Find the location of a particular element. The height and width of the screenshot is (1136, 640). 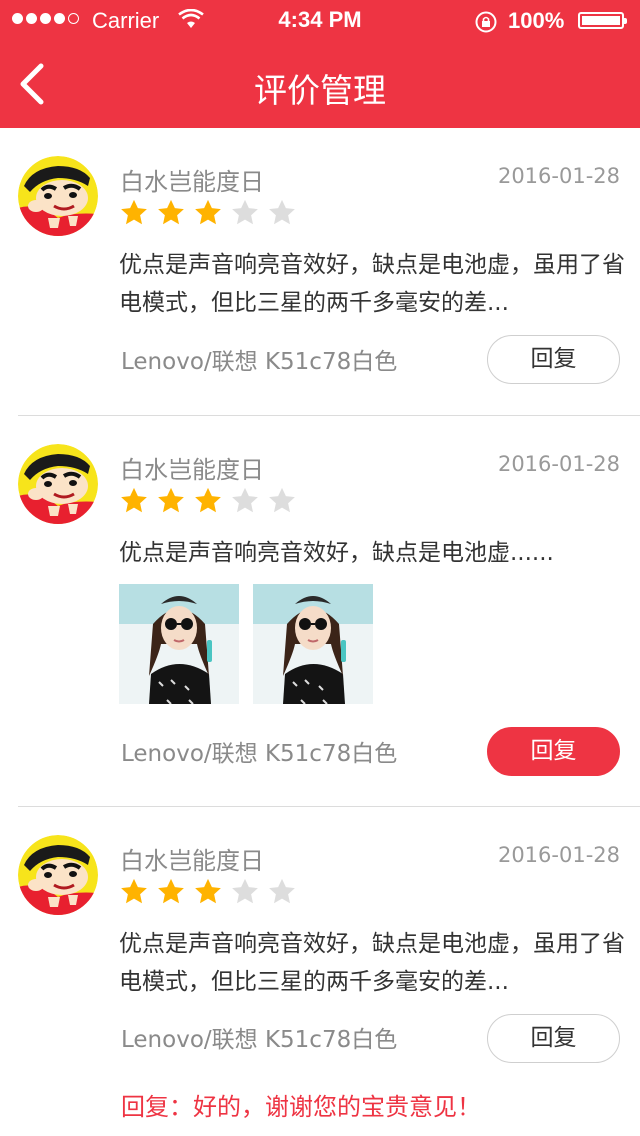

navigation-bar: 评价管理 is located at coordinates (320, 84).